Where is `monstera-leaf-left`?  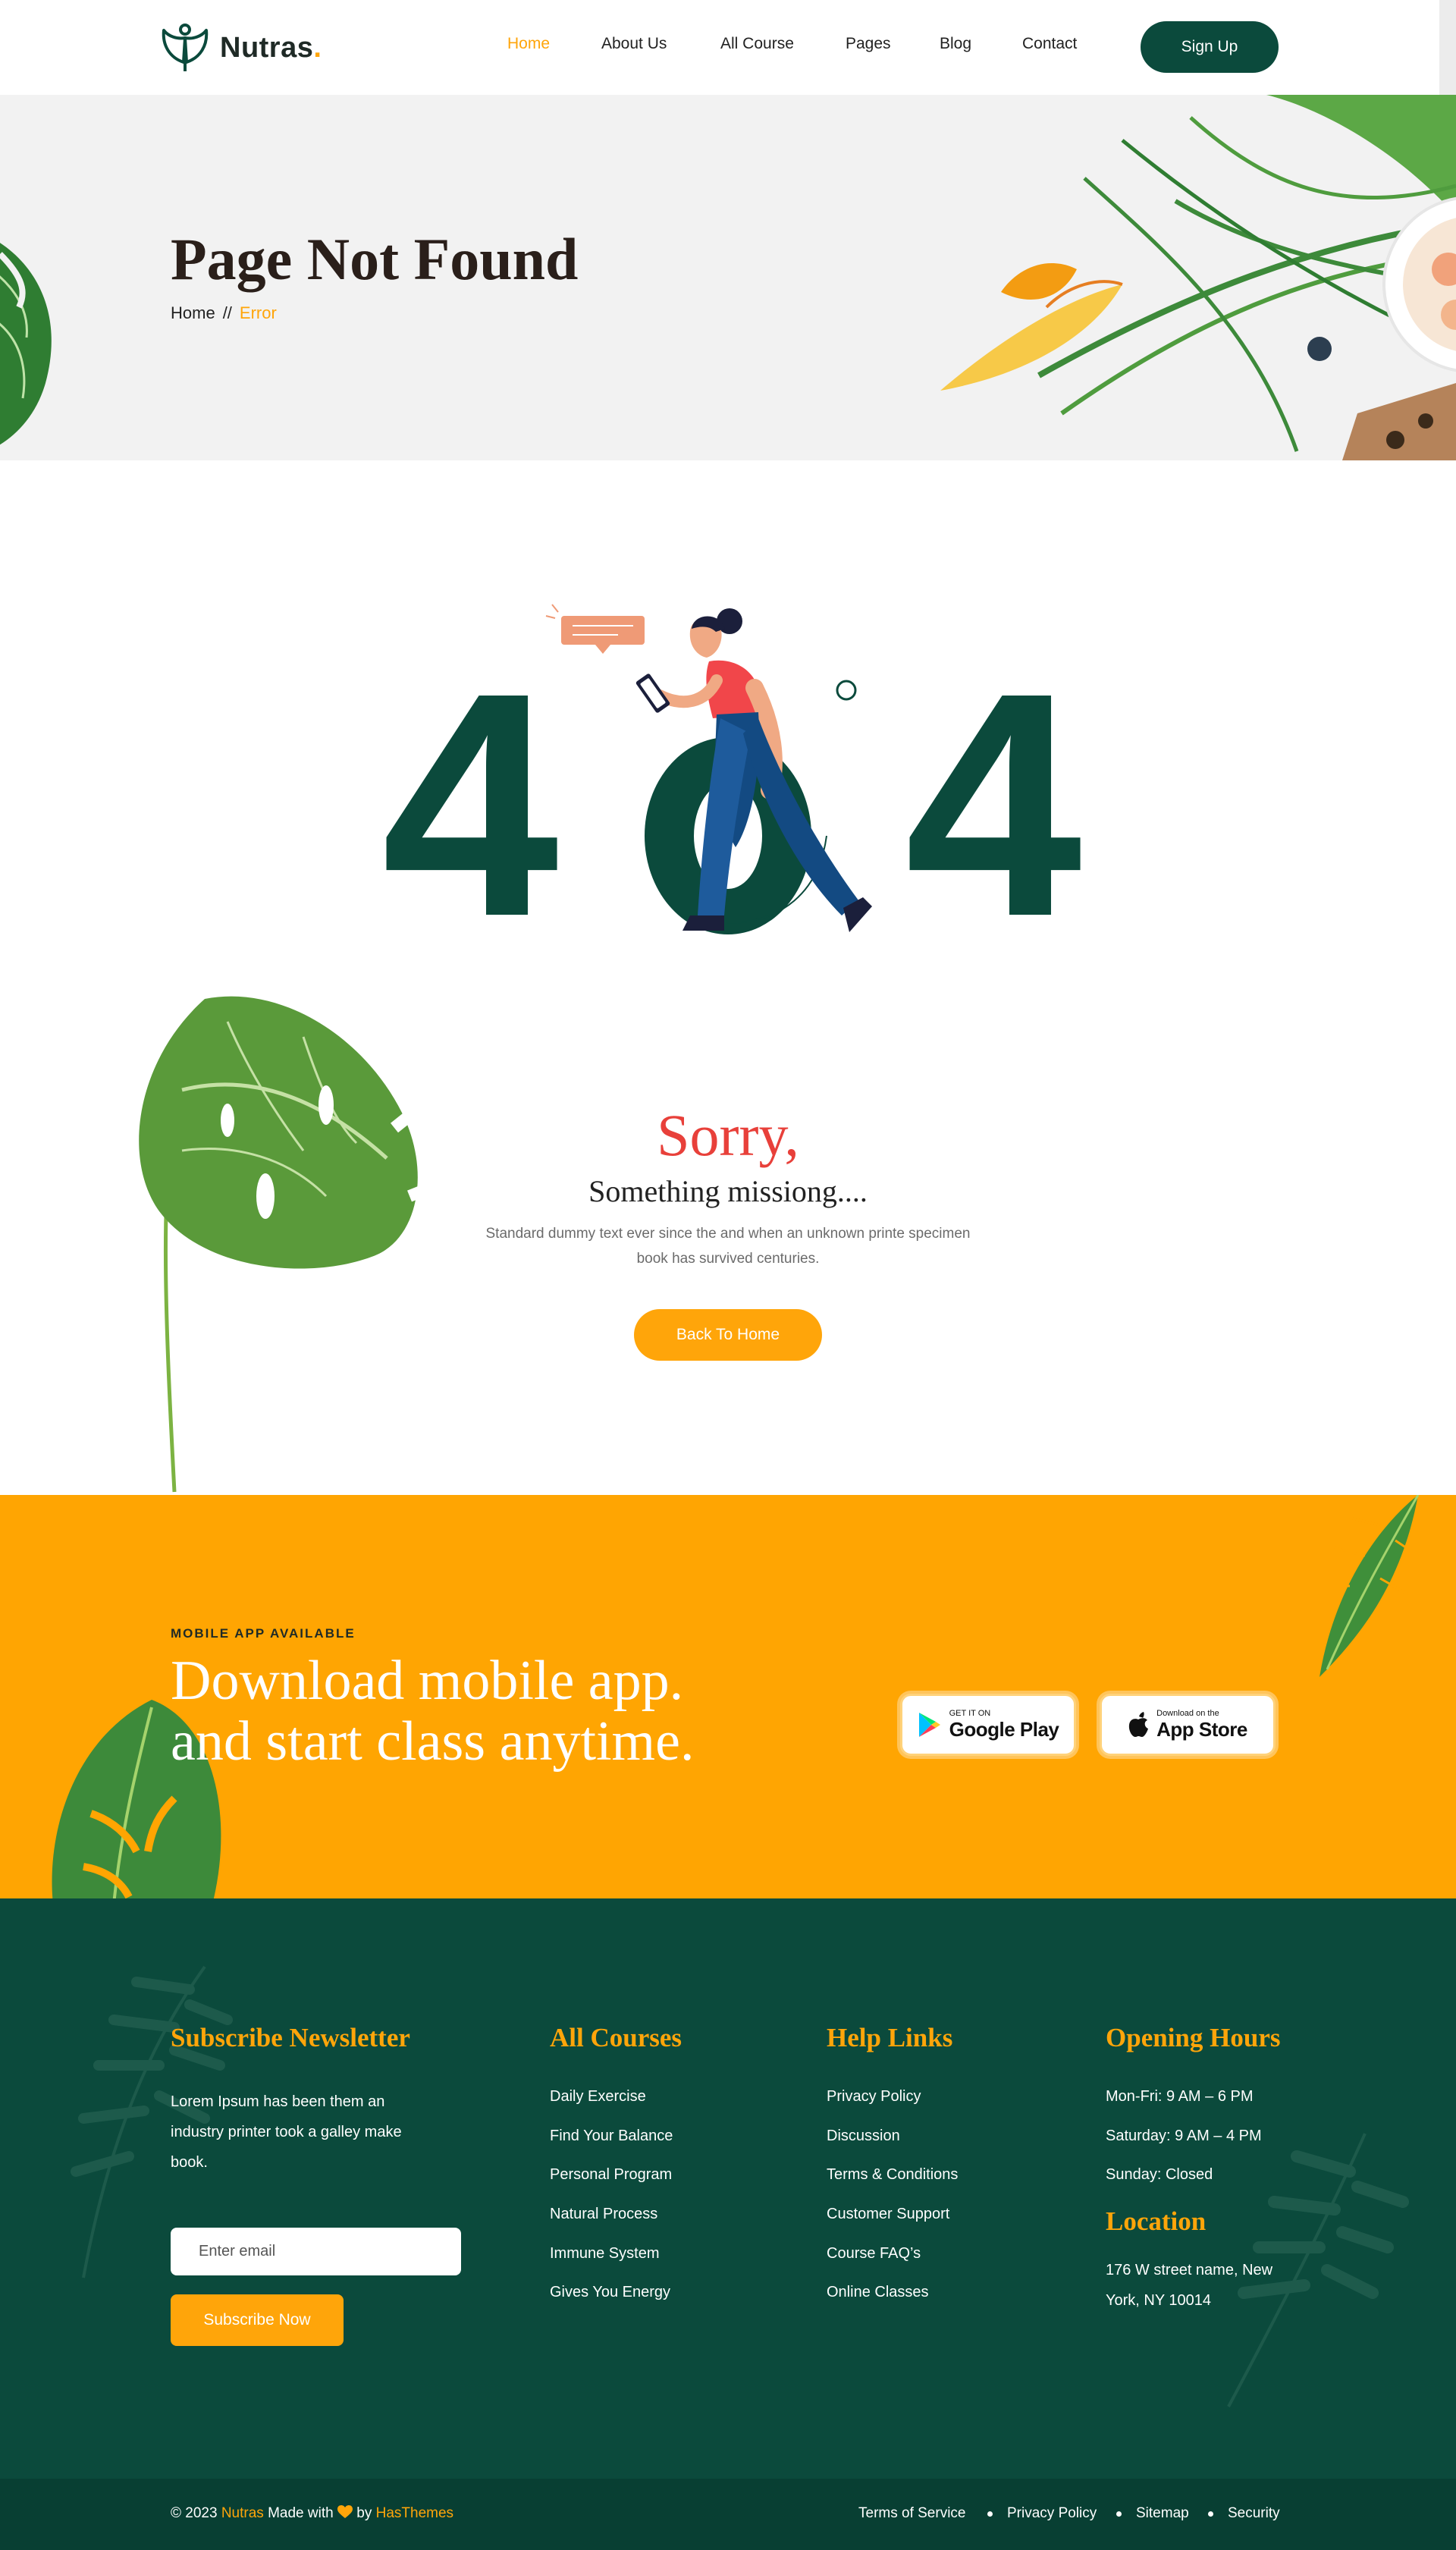 monstera-leaf-left is located at coordinates (26, 344).